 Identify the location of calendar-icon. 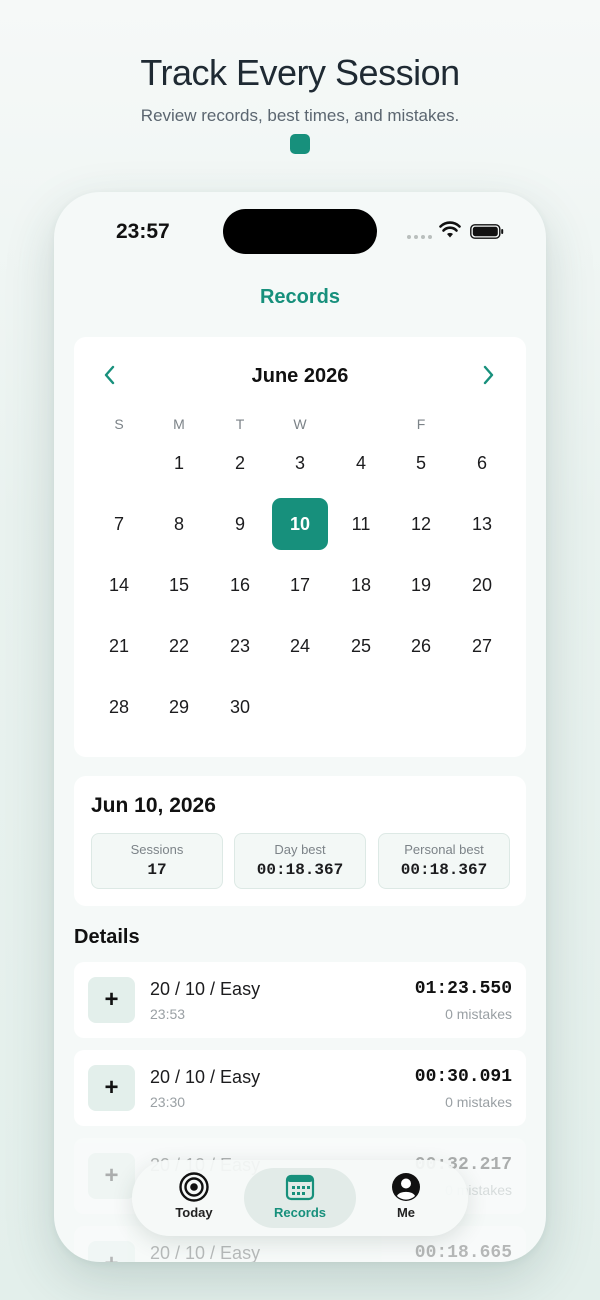
(300, 1187).